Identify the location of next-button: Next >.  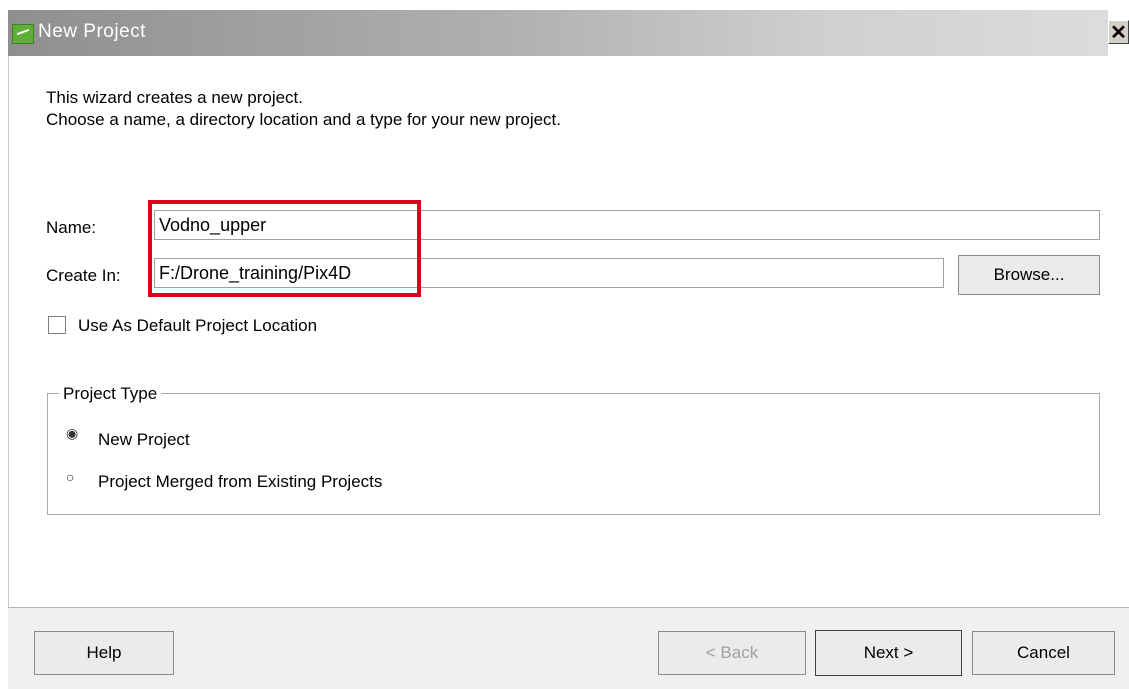
(888, 653).